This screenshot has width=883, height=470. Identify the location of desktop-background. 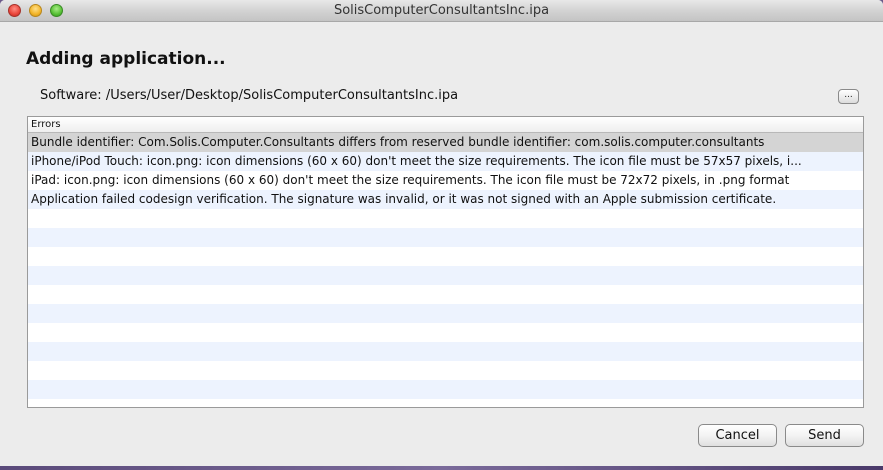
(441, 468).